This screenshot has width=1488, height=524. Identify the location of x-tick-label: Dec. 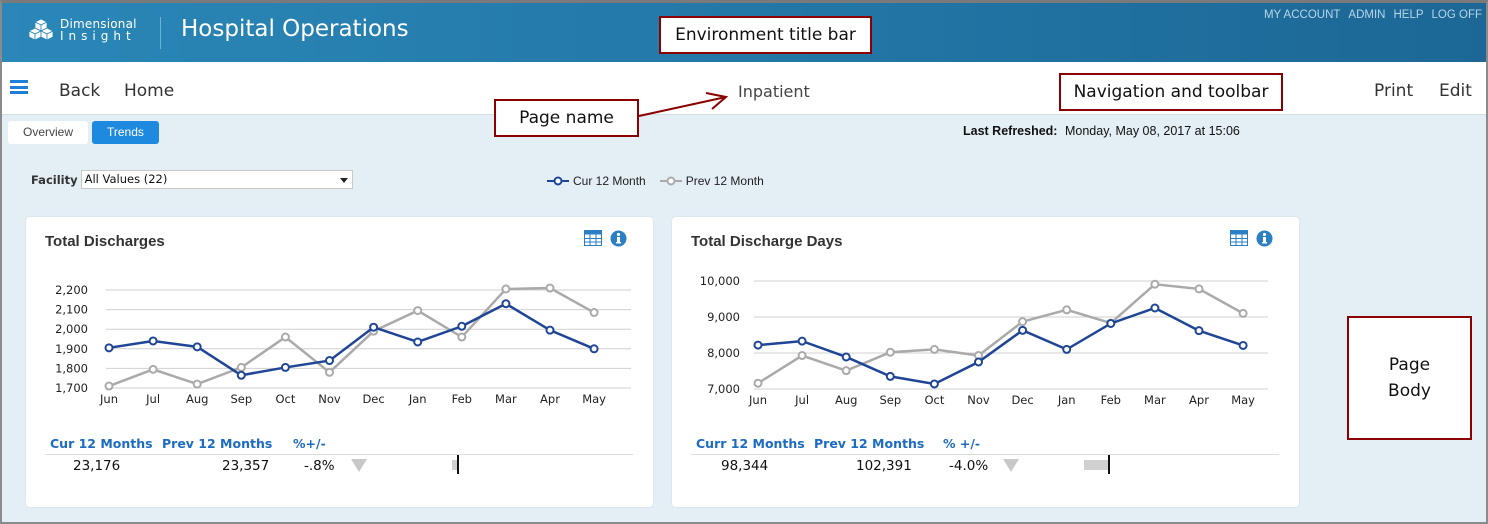
(373, 399).